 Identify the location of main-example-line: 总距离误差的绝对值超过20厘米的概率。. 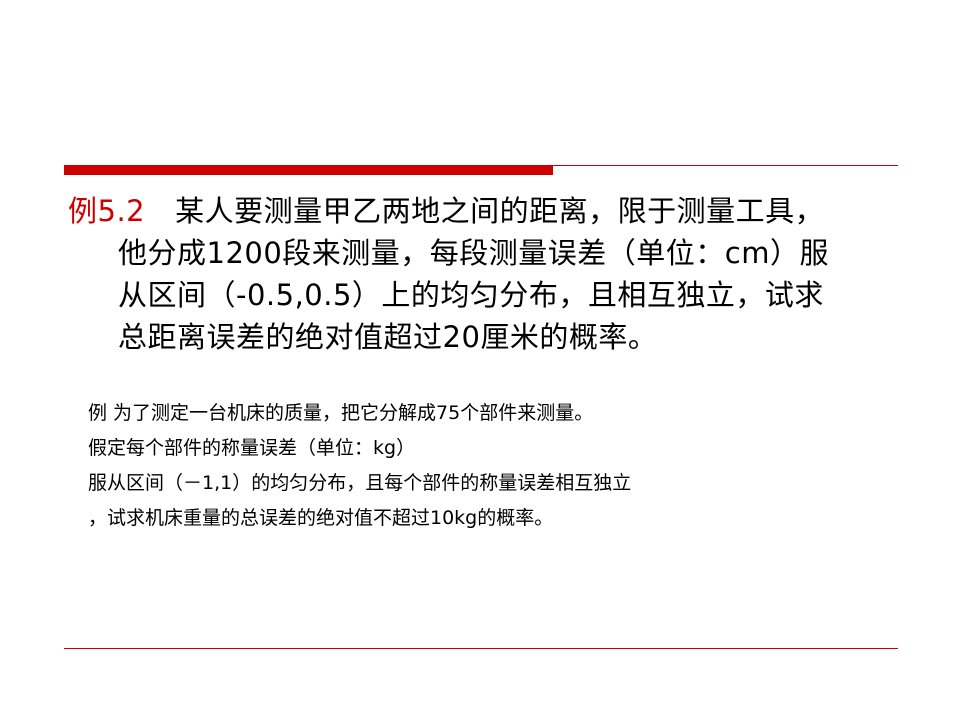
(388, 337).